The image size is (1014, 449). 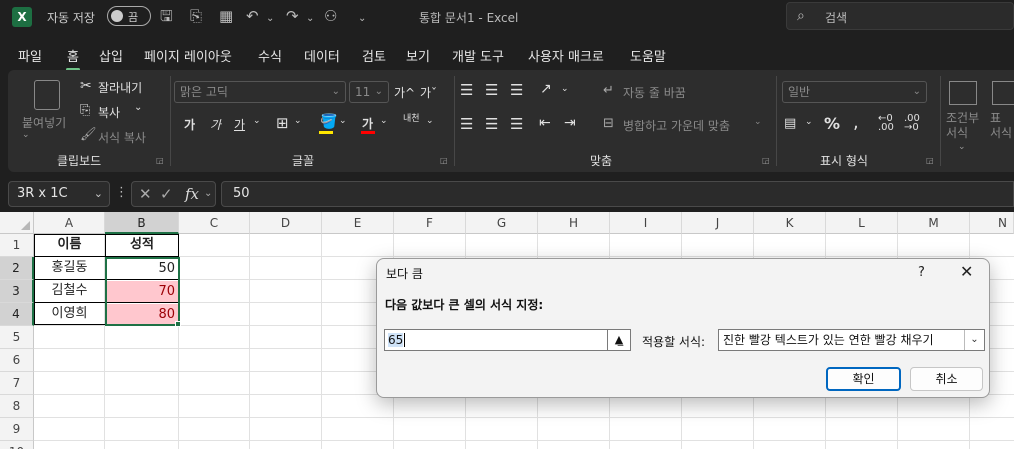 What do you see at coordinates (26, 135) in the screenshot?
I see `paste-dropdown-icon: ⌄` at bounding box center [26, 135].